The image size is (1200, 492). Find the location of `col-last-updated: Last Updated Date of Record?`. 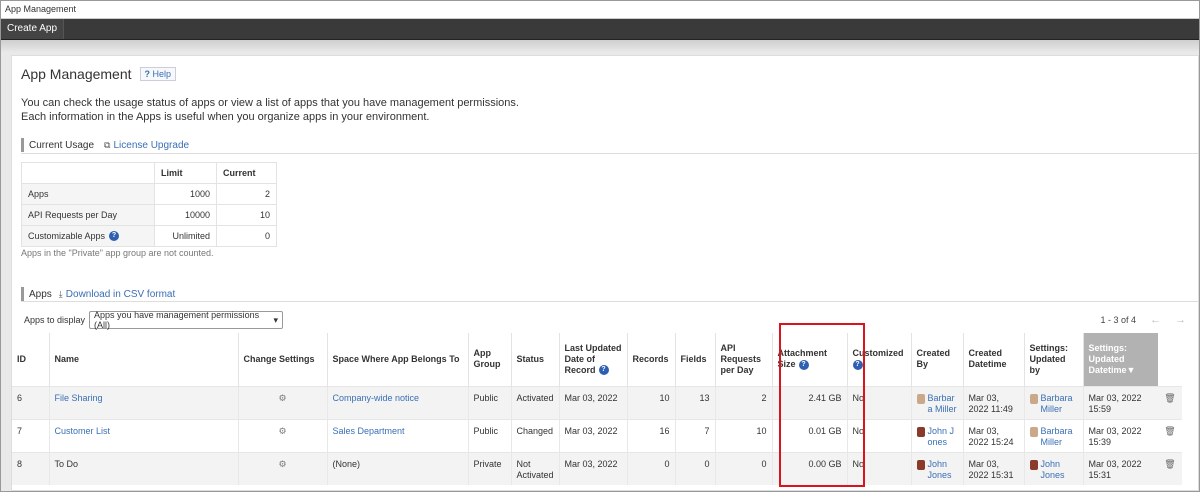

col-last-updated: Last Updated Date of Record? is located at coordinates (593, 359).